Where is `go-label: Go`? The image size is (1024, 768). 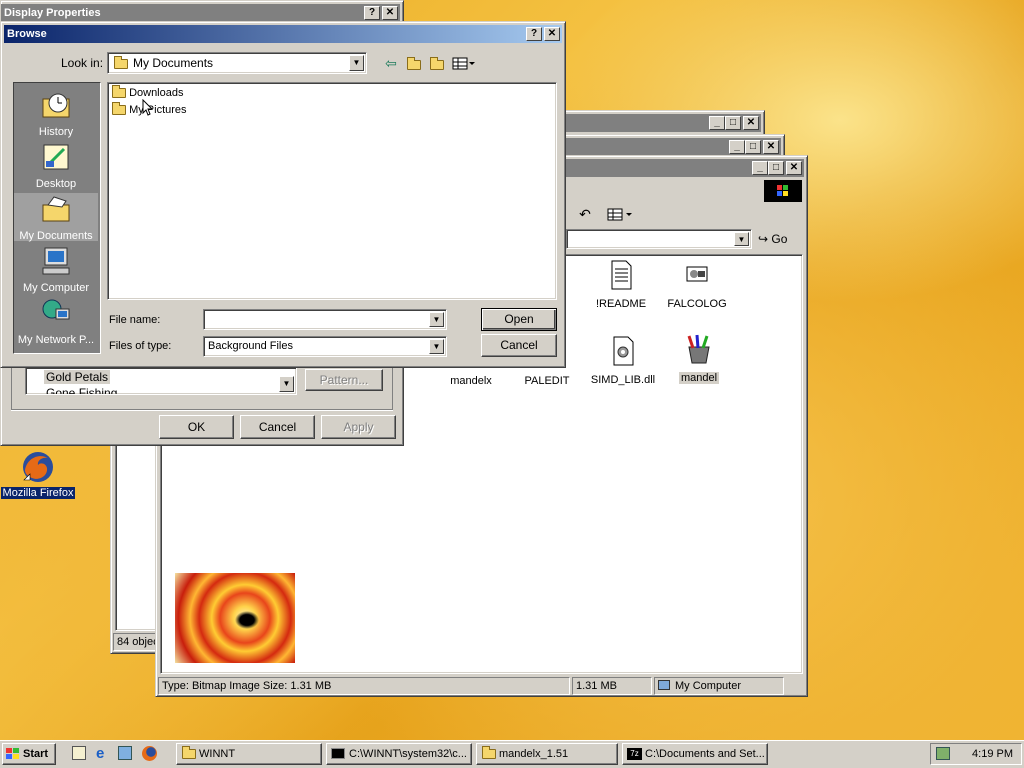
go-label: Go is located at coordinates (779, 239).